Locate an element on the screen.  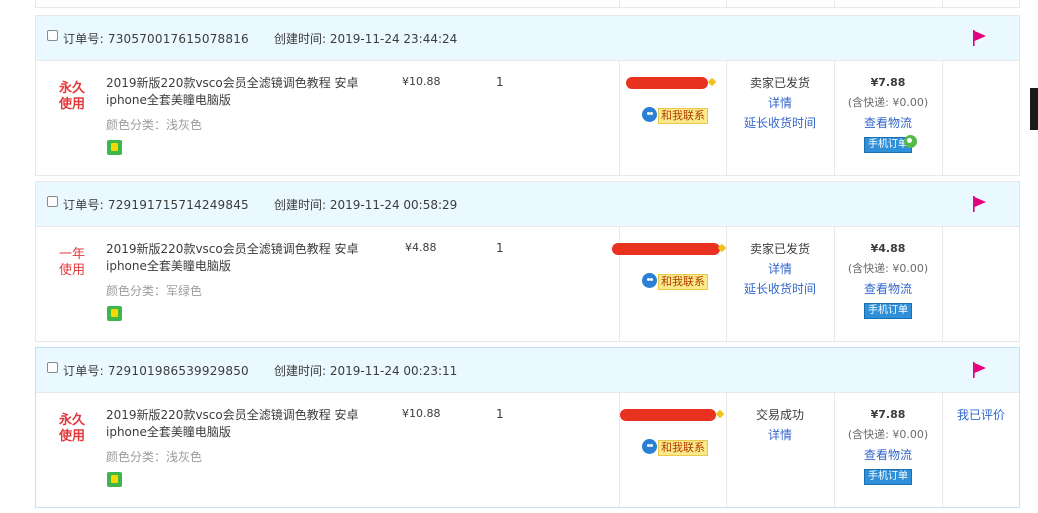
order-created-time: 创建时间: 2019-11-24 00:23:11 is located at coordinates (366, 371).